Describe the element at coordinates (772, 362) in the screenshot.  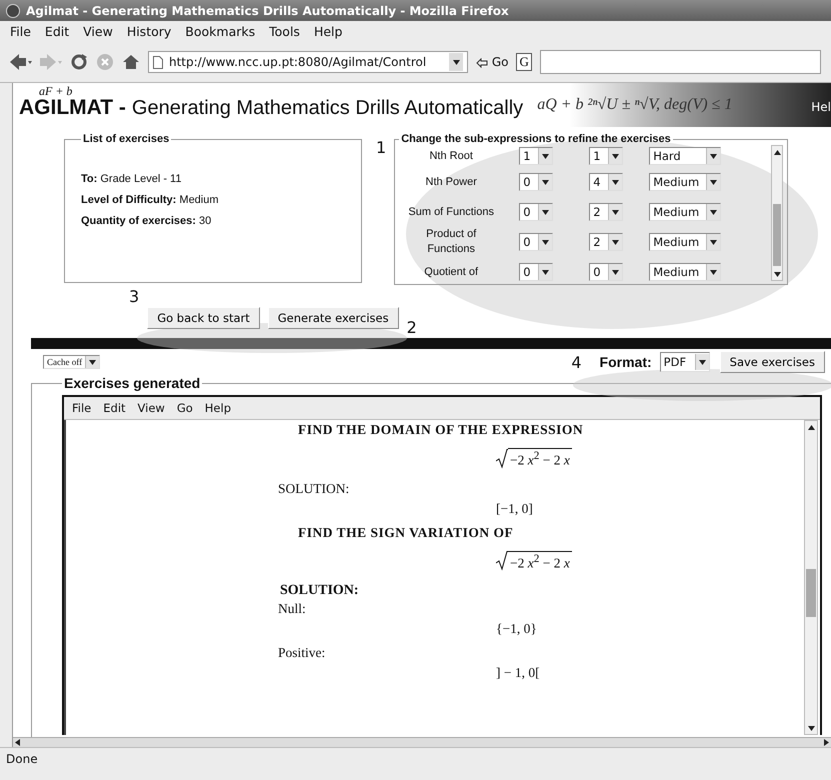
I see `save-button: Save exercises` at that location.